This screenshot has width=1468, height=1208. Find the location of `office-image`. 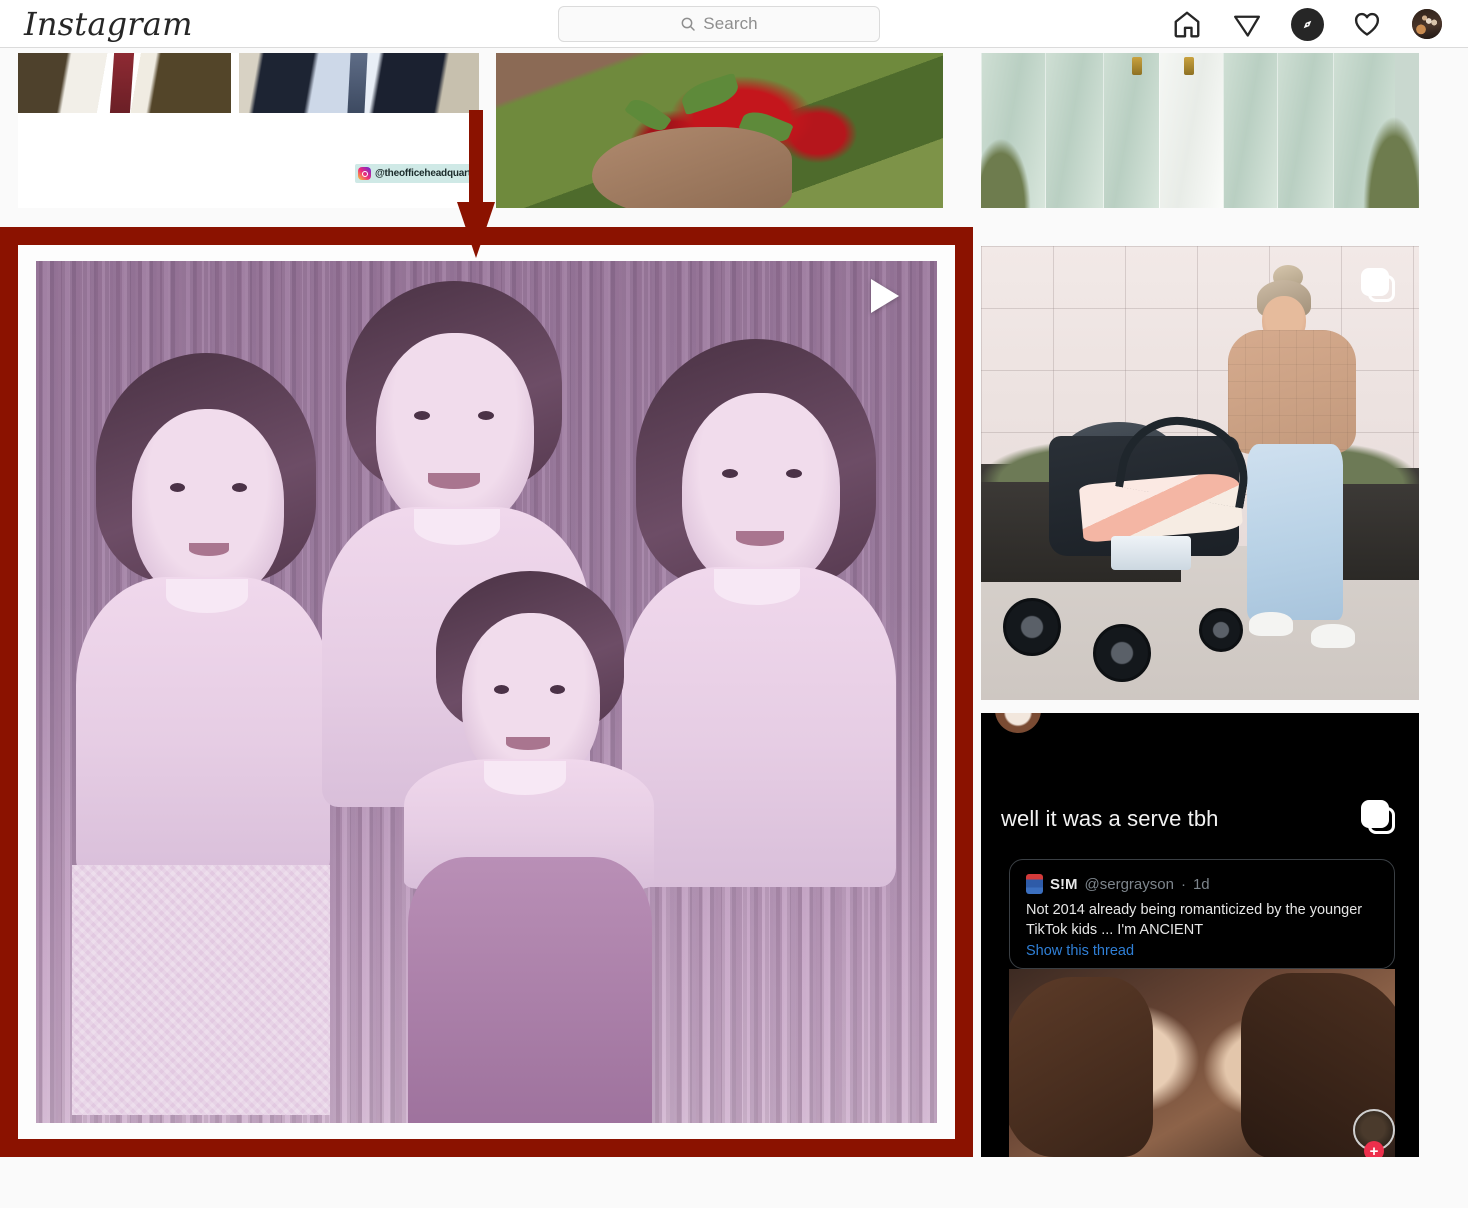

office-image is located at coordinates (248, 83).